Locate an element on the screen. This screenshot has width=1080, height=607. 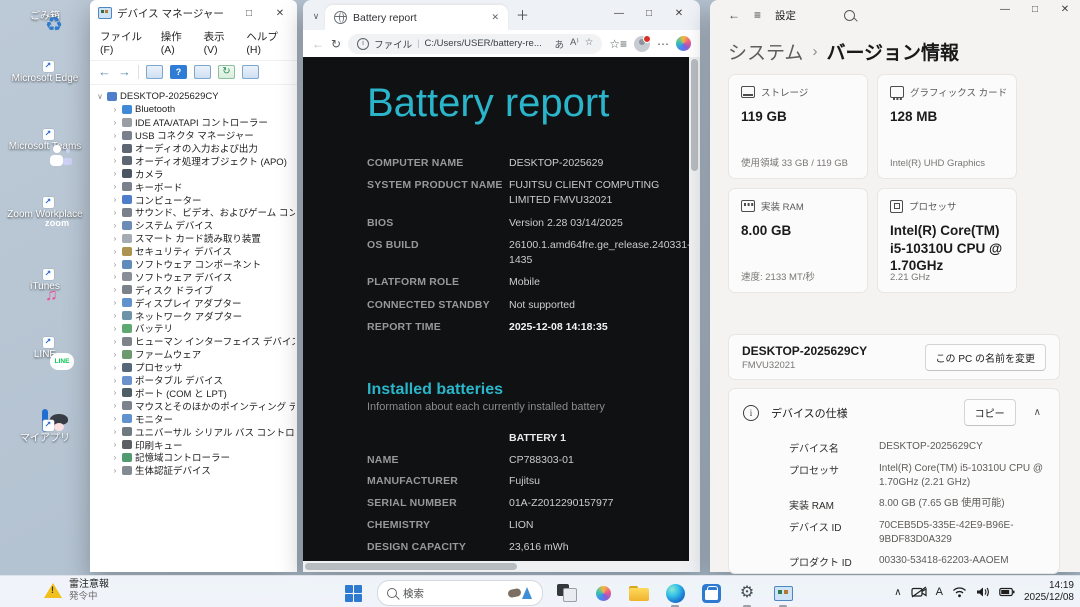
tree-item: › Bluetooth is located at coordinates (194, 109).